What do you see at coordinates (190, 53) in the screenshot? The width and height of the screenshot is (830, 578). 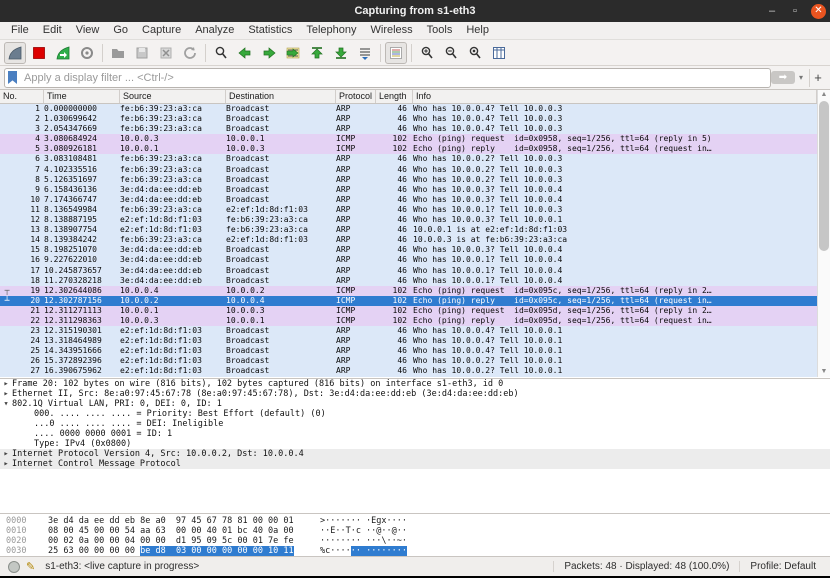 I see `reload-icon` at bounding box center [190, 53].